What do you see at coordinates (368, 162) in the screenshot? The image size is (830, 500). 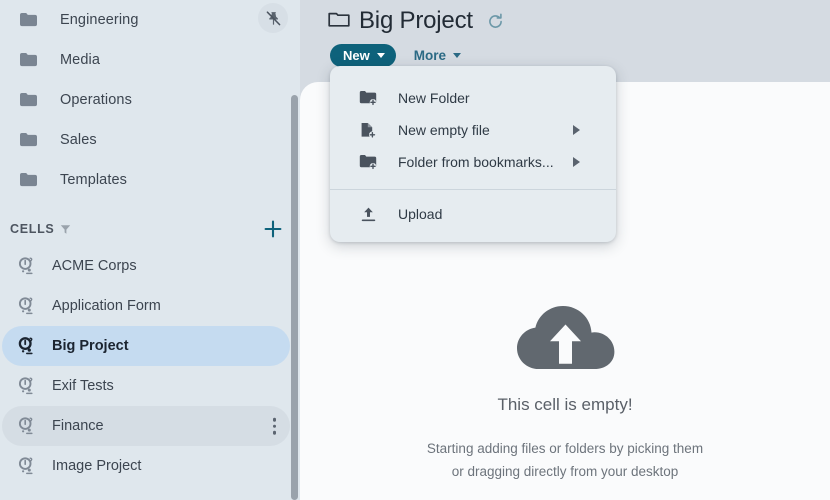 I see `folder-bookmark-icon` at bounding box center [368, 162].